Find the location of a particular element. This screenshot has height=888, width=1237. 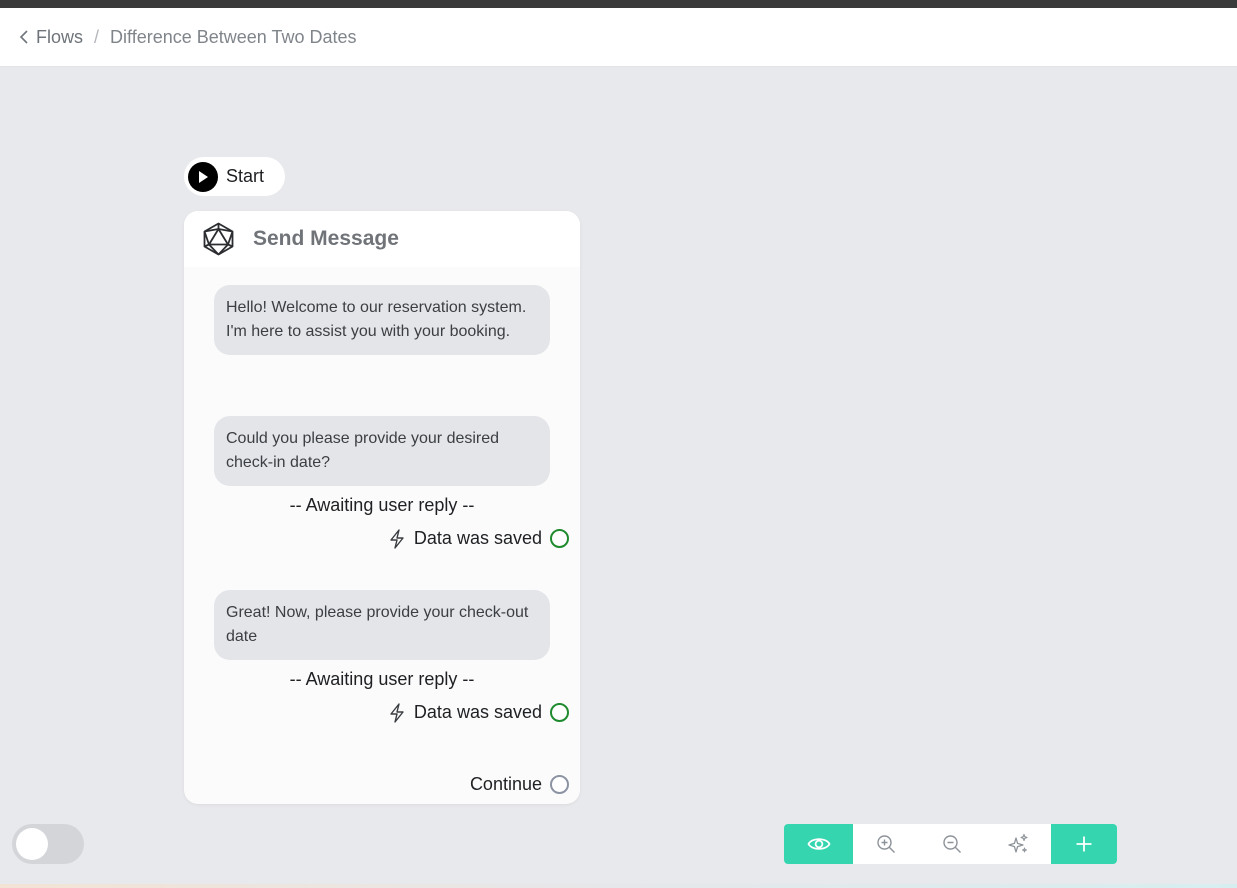

auto-layout-button is located at coordinates (1018, 844).